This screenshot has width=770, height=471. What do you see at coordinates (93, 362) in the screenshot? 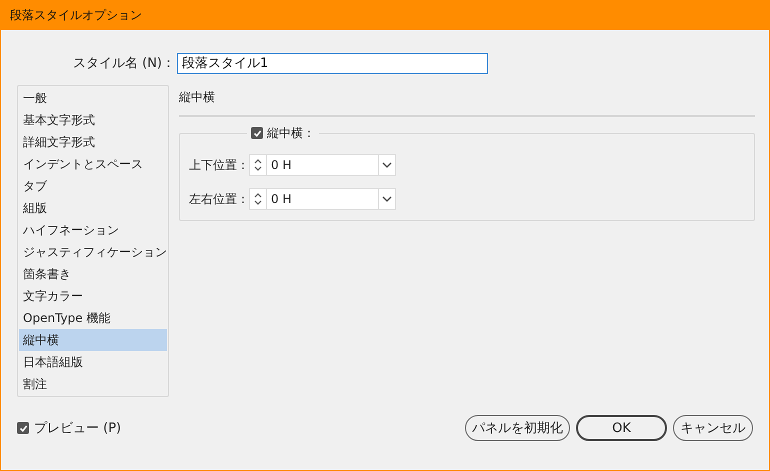
I see `sidebar-item: 日本語組版` at bounding box center [93, 362].